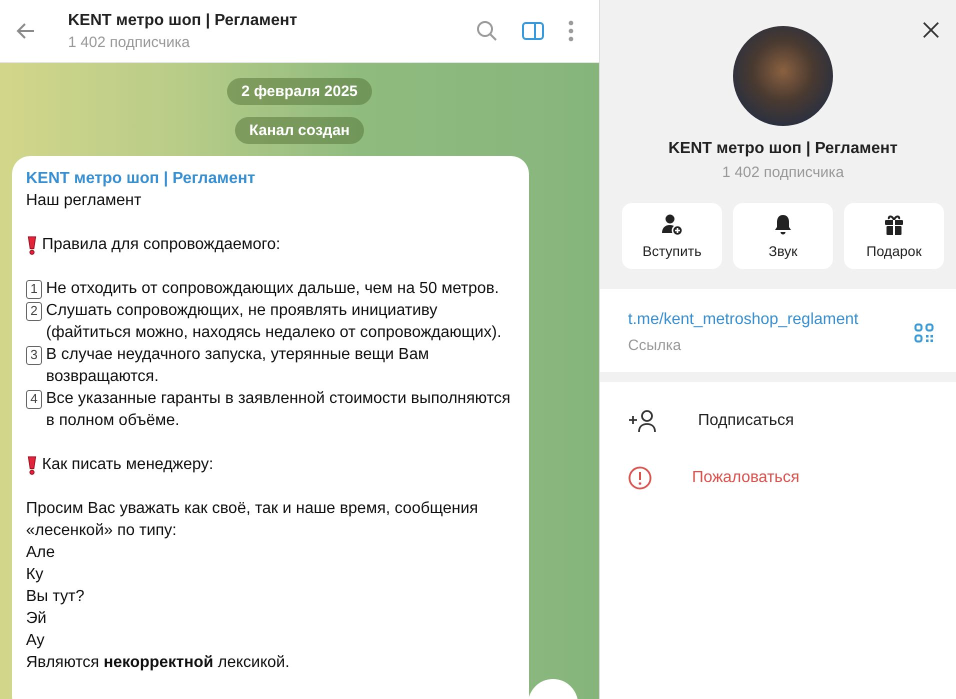 This screenshot has height=699, width=956. I want to click on message-text: Слушать сопровождющих, не проявлять инициативу (файтиться можно, находясь недалеко от сопровождающих)., so click(274, 322).